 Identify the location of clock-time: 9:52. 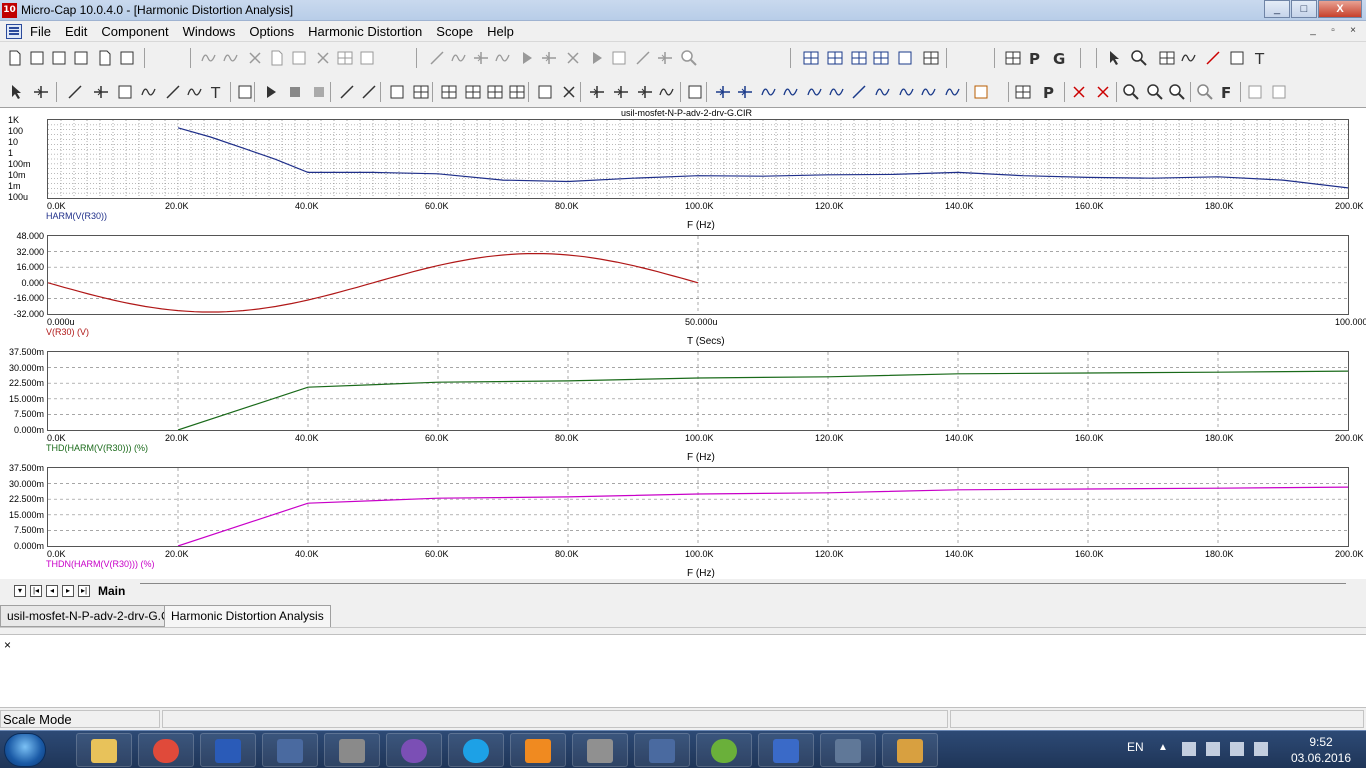
(1321, 742).